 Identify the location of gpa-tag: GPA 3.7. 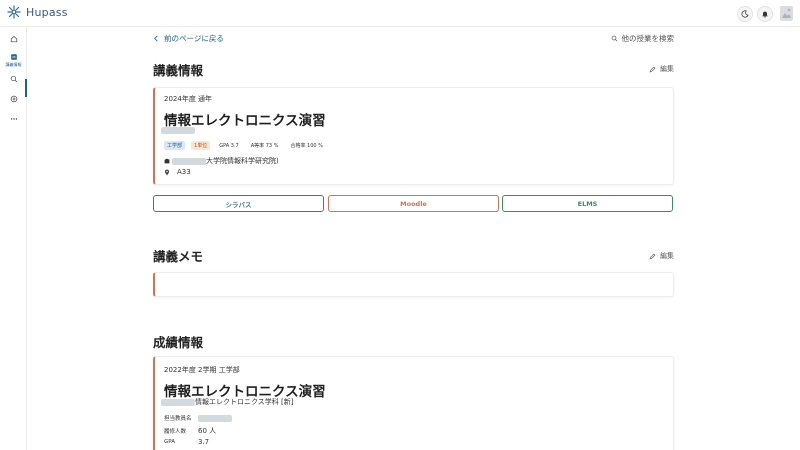
(229, 145).